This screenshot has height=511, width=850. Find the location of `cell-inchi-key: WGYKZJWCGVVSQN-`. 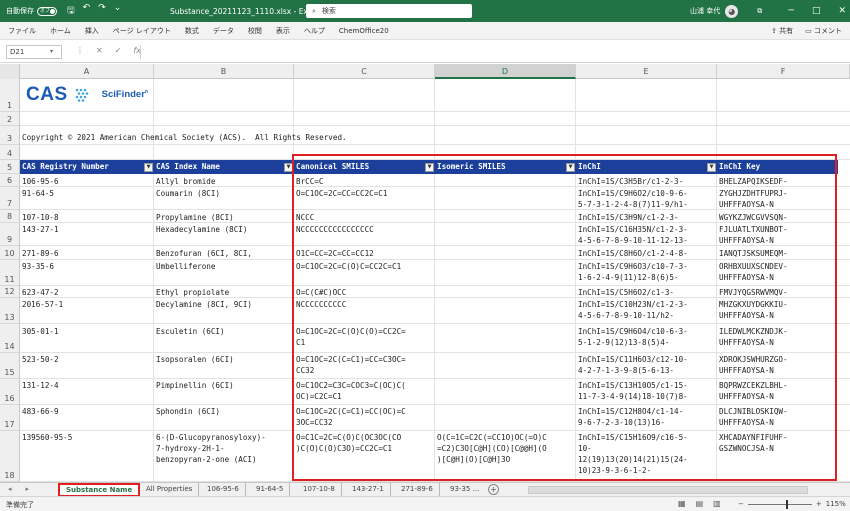

cell-inchi-key: WGYKZJWCGVVSQN- is located at coordinates (777, 217).